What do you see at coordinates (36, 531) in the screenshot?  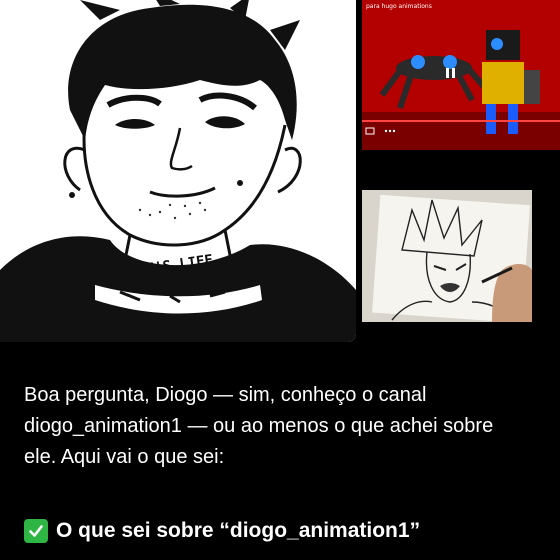 I see `check-mark-button-icon` at bounding box center [36, 531].